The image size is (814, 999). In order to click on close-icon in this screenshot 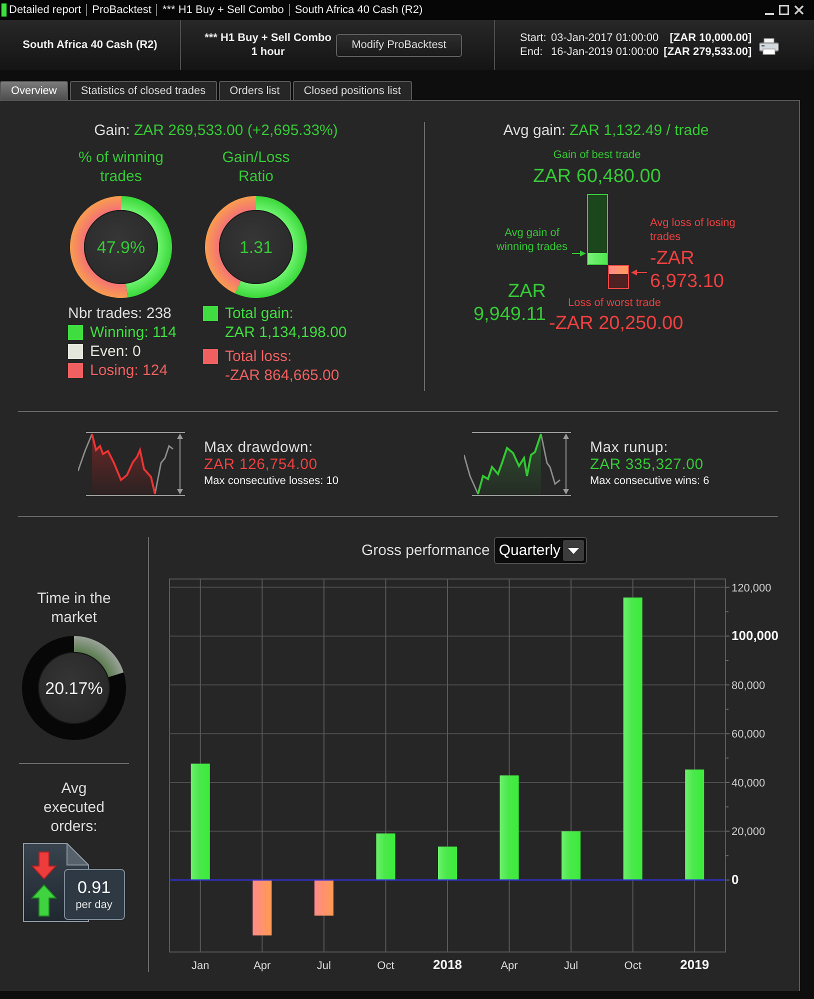, I will do `click(799, 10)`.